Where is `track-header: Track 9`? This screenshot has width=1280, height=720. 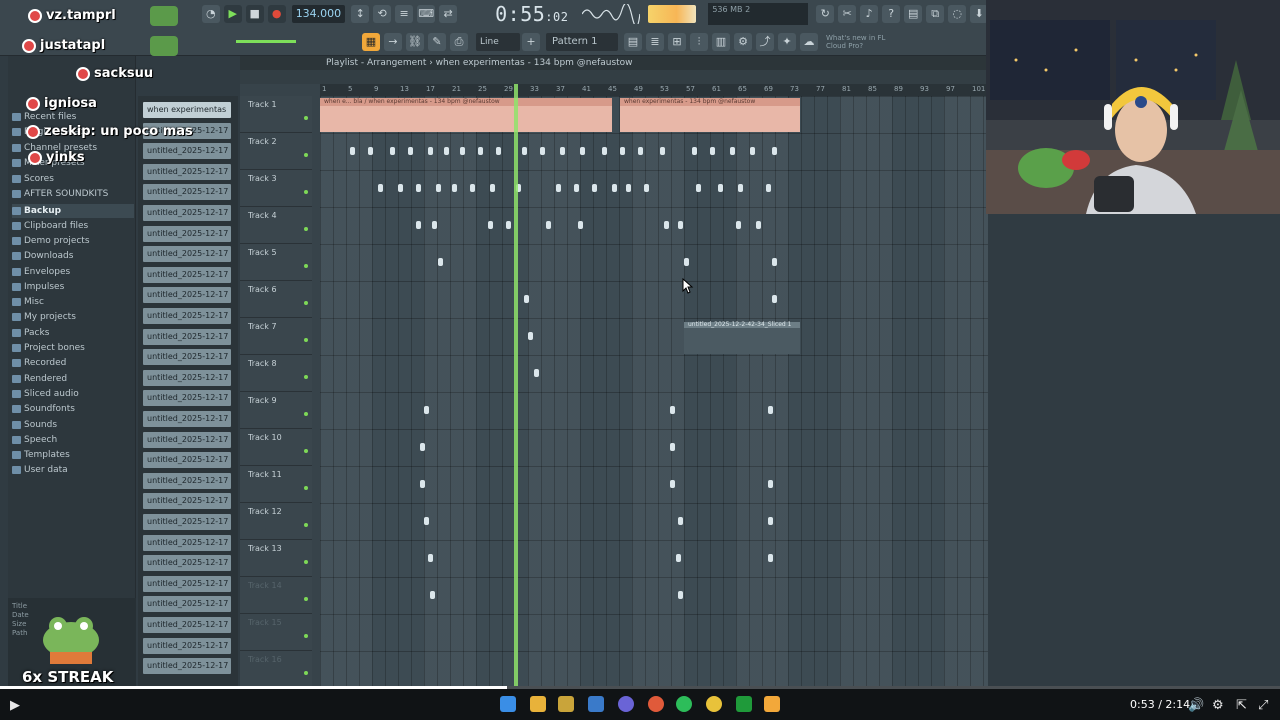 track-header: Track 9 is located at coordinates (276, 410).